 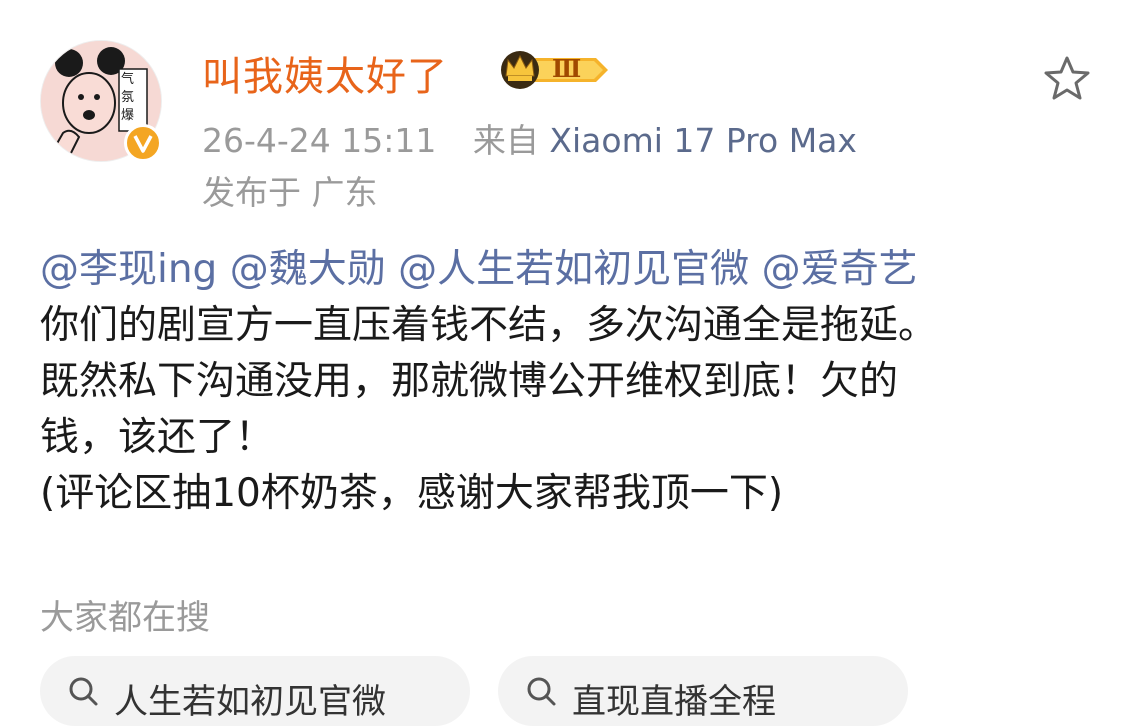 I want to click on star-icon, so click(x=1067, y=78).